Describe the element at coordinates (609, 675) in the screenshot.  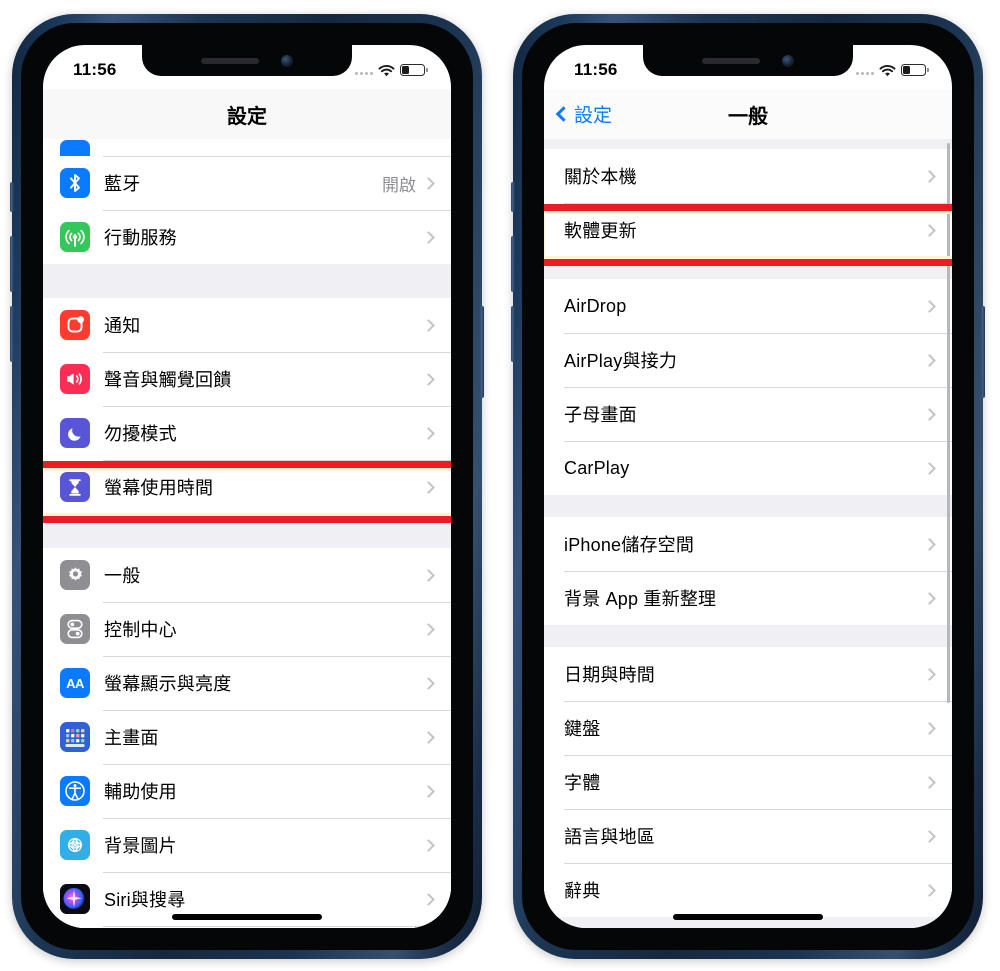
I see `list-item-label: 日期與時間` at that location.